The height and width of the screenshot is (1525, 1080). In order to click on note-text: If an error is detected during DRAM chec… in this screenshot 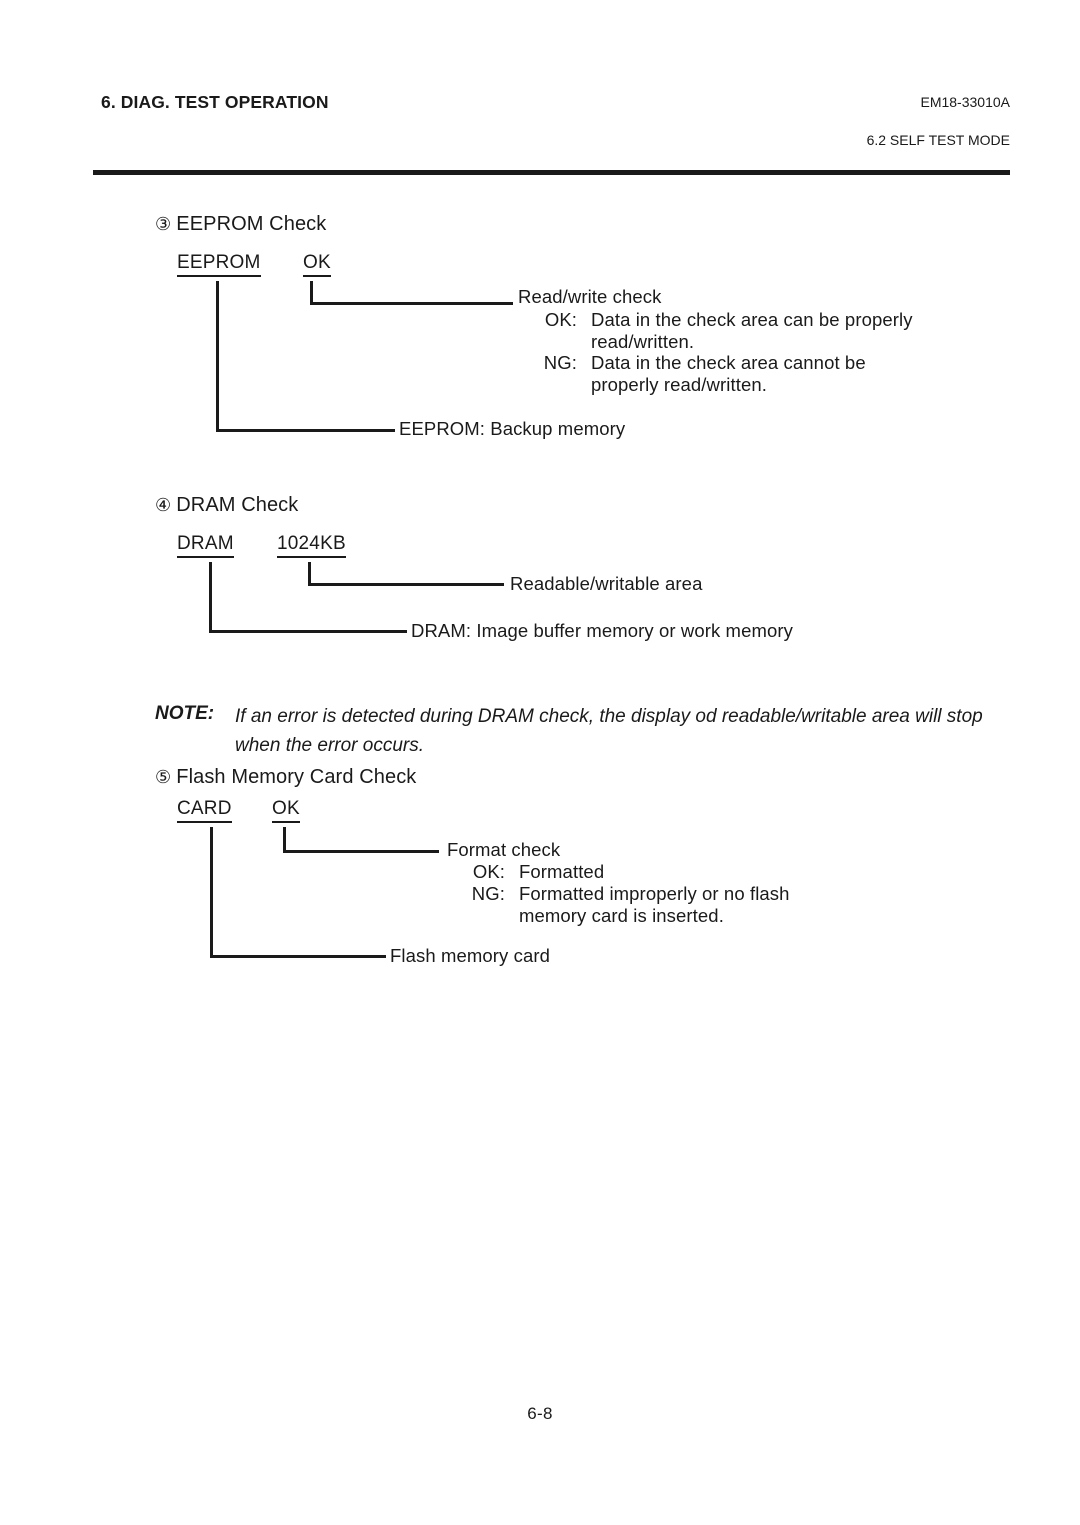, I will do `click(609, 731)`.